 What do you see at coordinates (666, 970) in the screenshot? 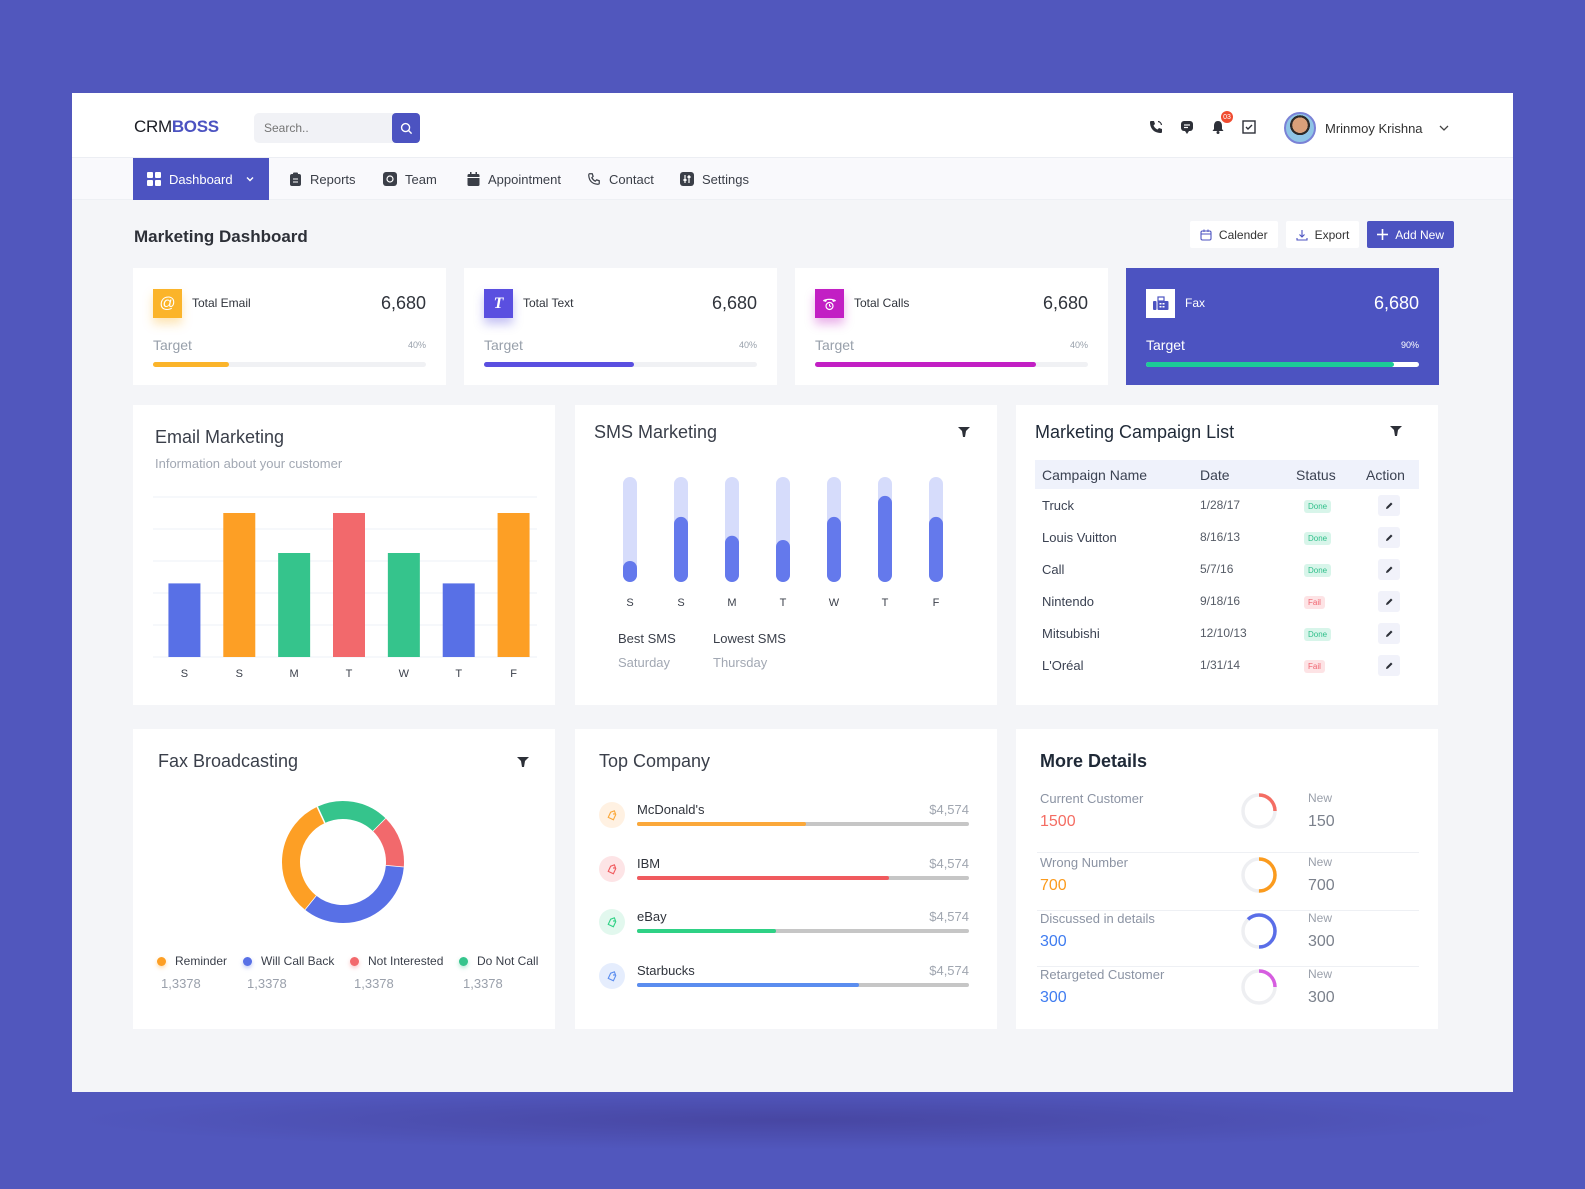
I see `company-name: Starbucks` at bounding box center [666, 970].